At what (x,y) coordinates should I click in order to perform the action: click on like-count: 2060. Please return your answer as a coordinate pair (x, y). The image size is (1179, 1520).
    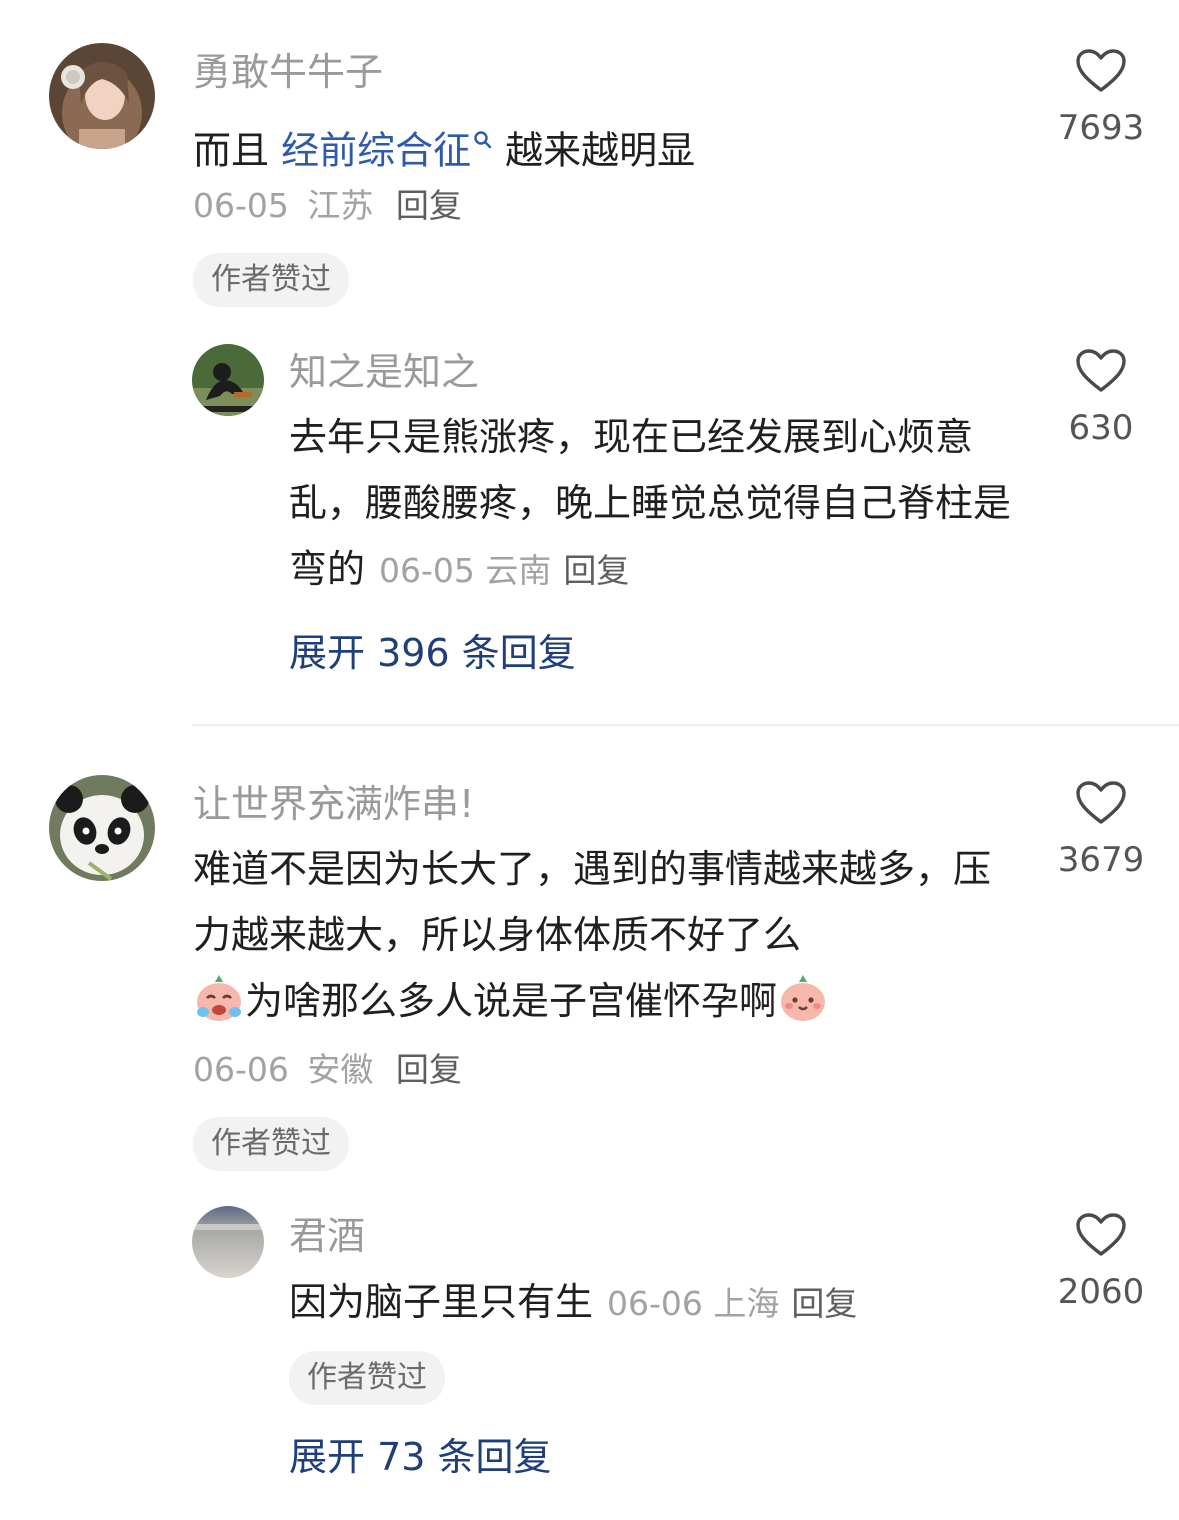
    Looking at the image, I should click on (1101, 1292).